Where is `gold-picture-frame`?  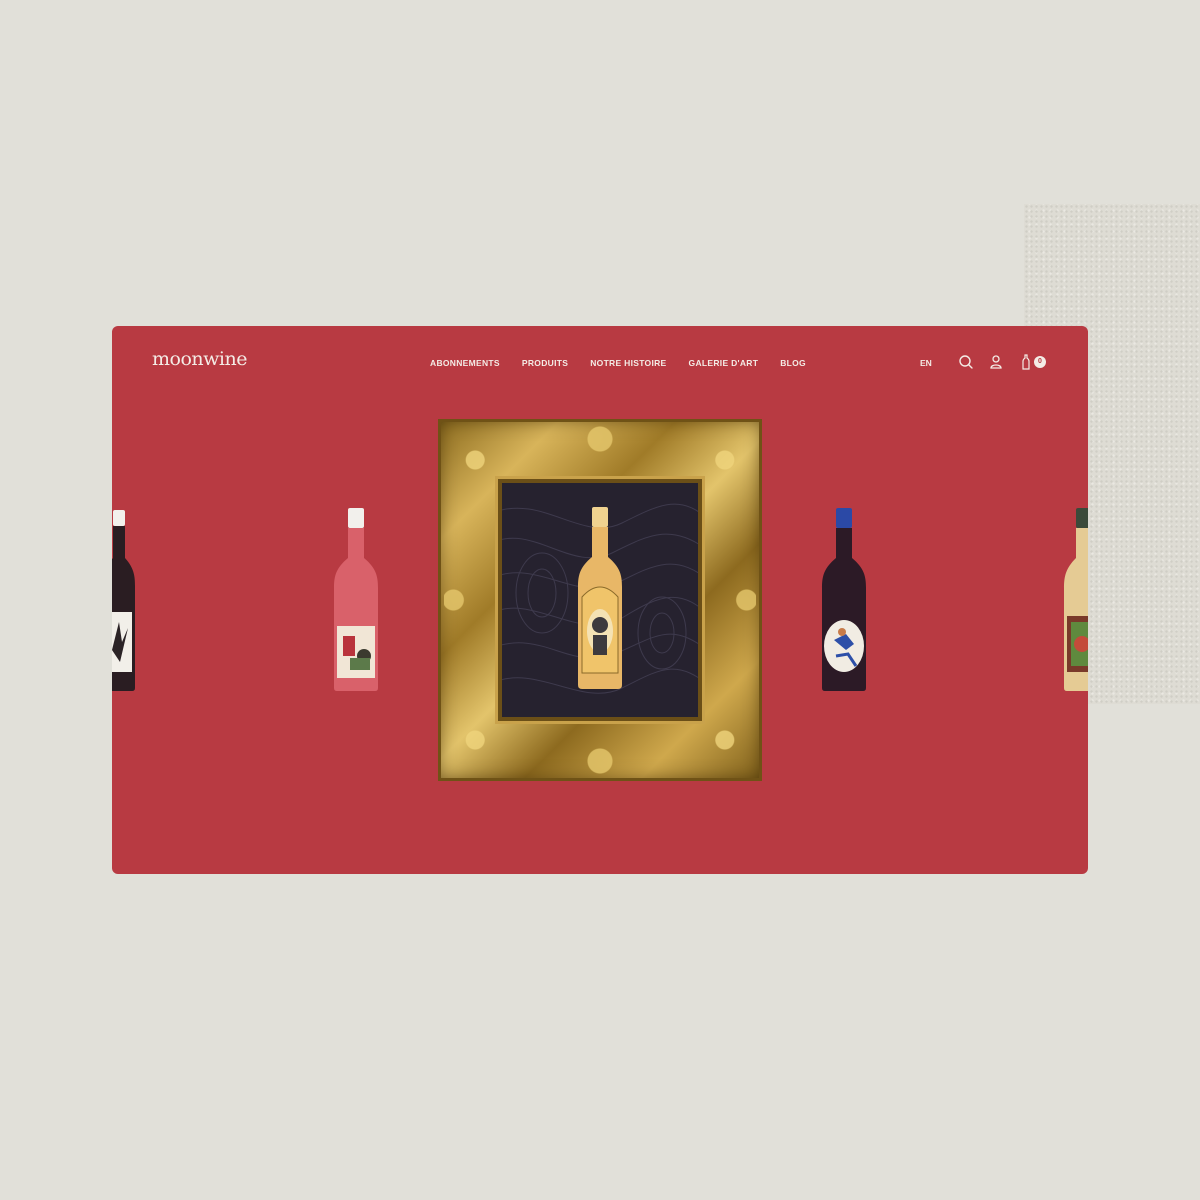 gold-picture-frame is located at coordinates (600, 600).